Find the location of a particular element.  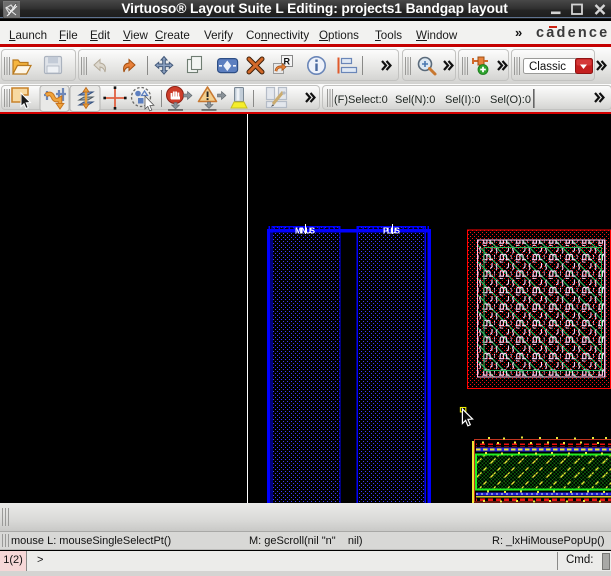

svg-text: Sel(O):0 is located at coordinates (510, 100).